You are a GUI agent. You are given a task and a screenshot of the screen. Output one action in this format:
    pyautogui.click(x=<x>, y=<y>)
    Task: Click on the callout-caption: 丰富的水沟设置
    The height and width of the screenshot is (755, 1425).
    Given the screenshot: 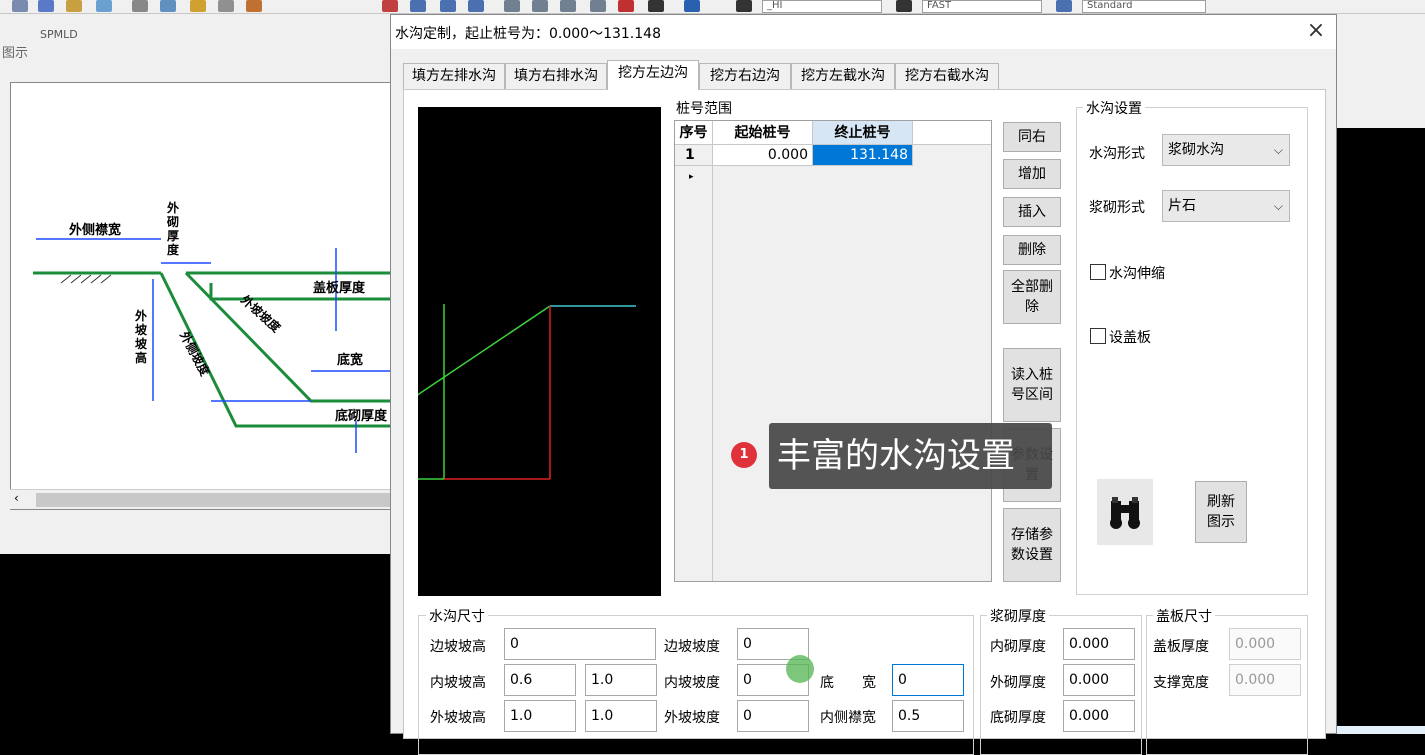 What is the action you would take?
    pyautogui.click(x=910, y=456)
    